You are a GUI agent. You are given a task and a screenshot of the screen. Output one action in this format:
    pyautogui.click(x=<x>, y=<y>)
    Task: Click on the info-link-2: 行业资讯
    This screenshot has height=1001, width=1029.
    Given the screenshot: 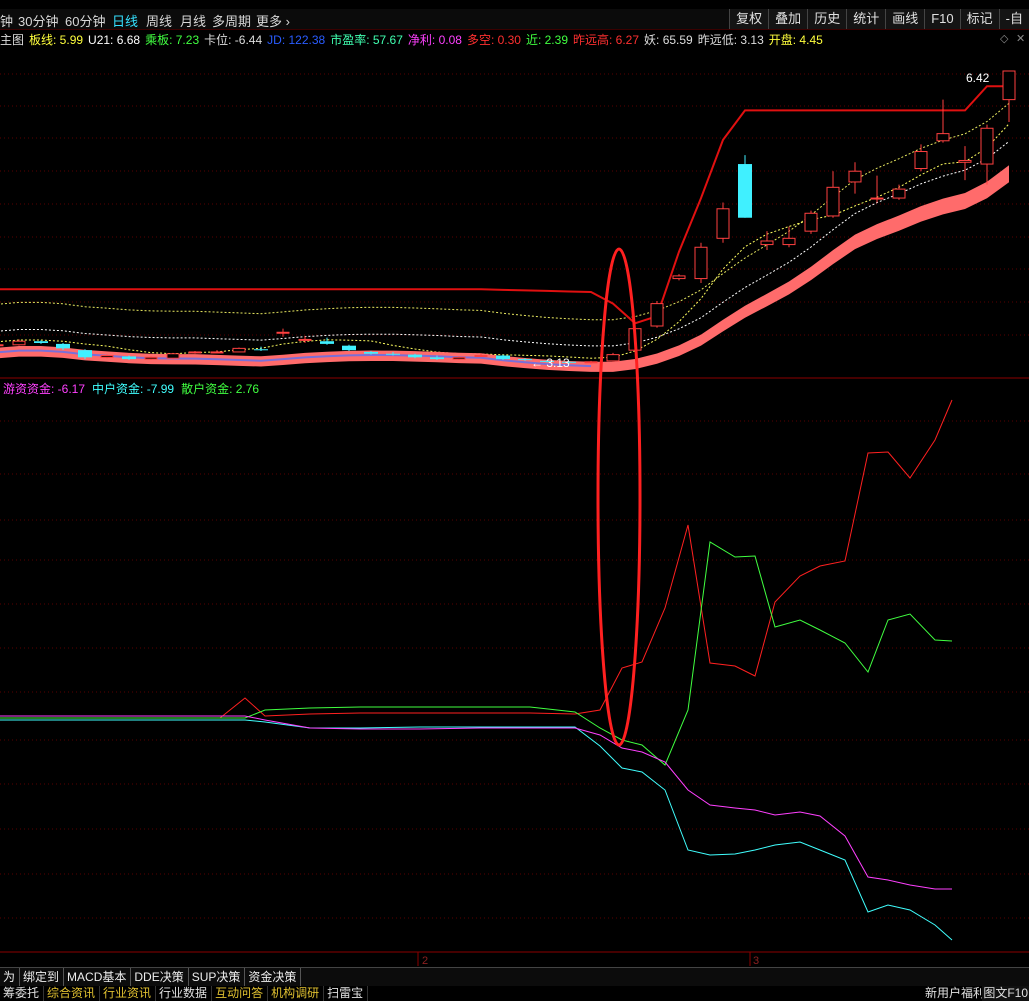 What is the action you would take?
    pyautogui.click(x=128, y=993)
    